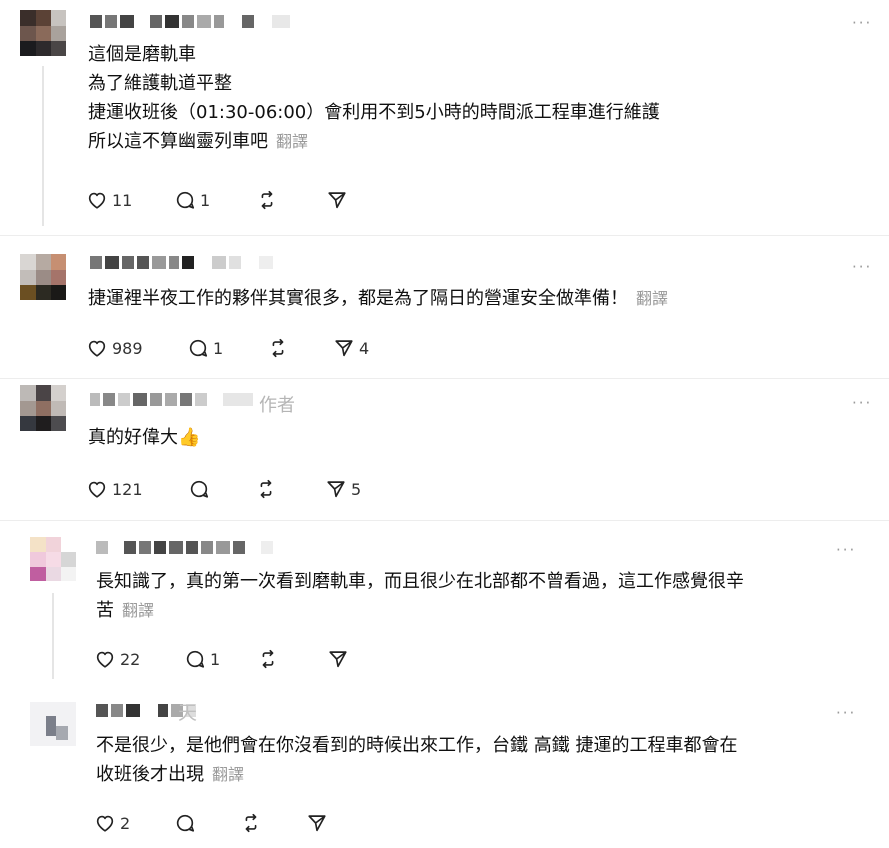  What do you see at coordinates (144, 437) in the screenshot?
I see `comment-text: 真的好偉大👍` at bounding box center [144, 437].